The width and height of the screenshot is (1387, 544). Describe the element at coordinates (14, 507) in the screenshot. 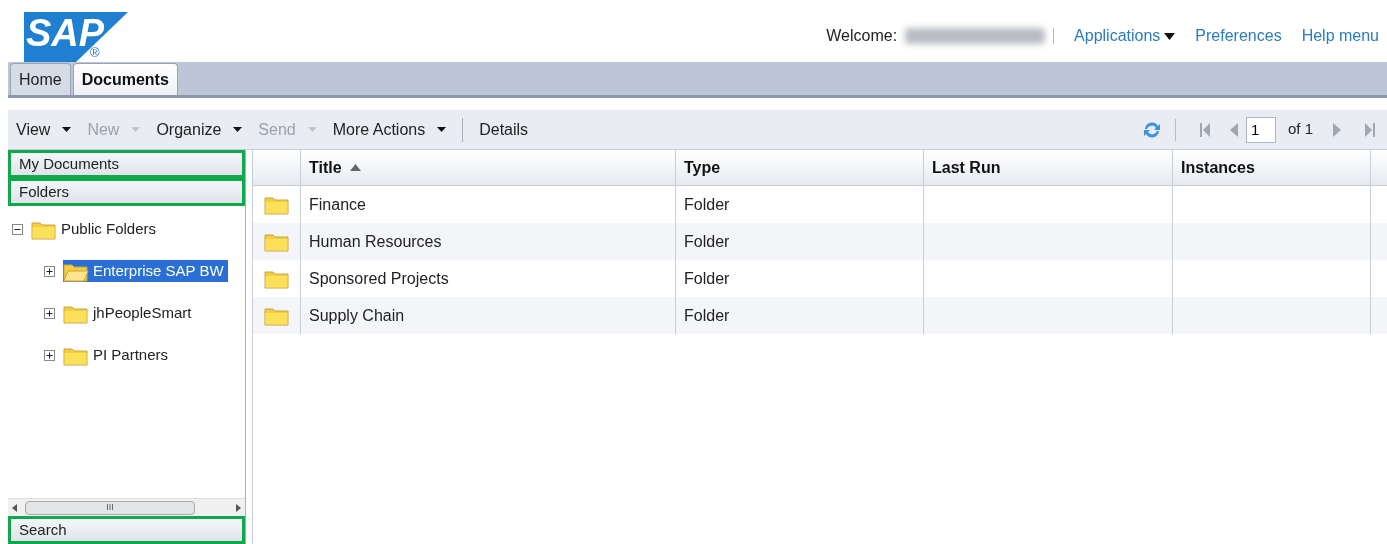

I see `scroll-left-icon` at that location.